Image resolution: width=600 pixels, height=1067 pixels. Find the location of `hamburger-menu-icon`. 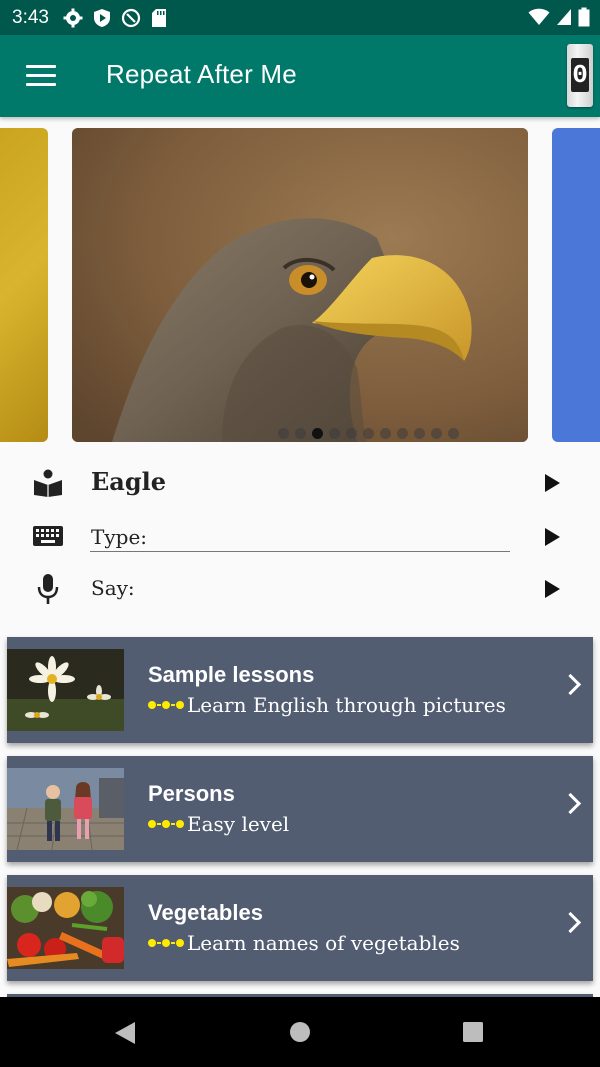

hamburger-menu-icon is located at coordinates (41, 76).